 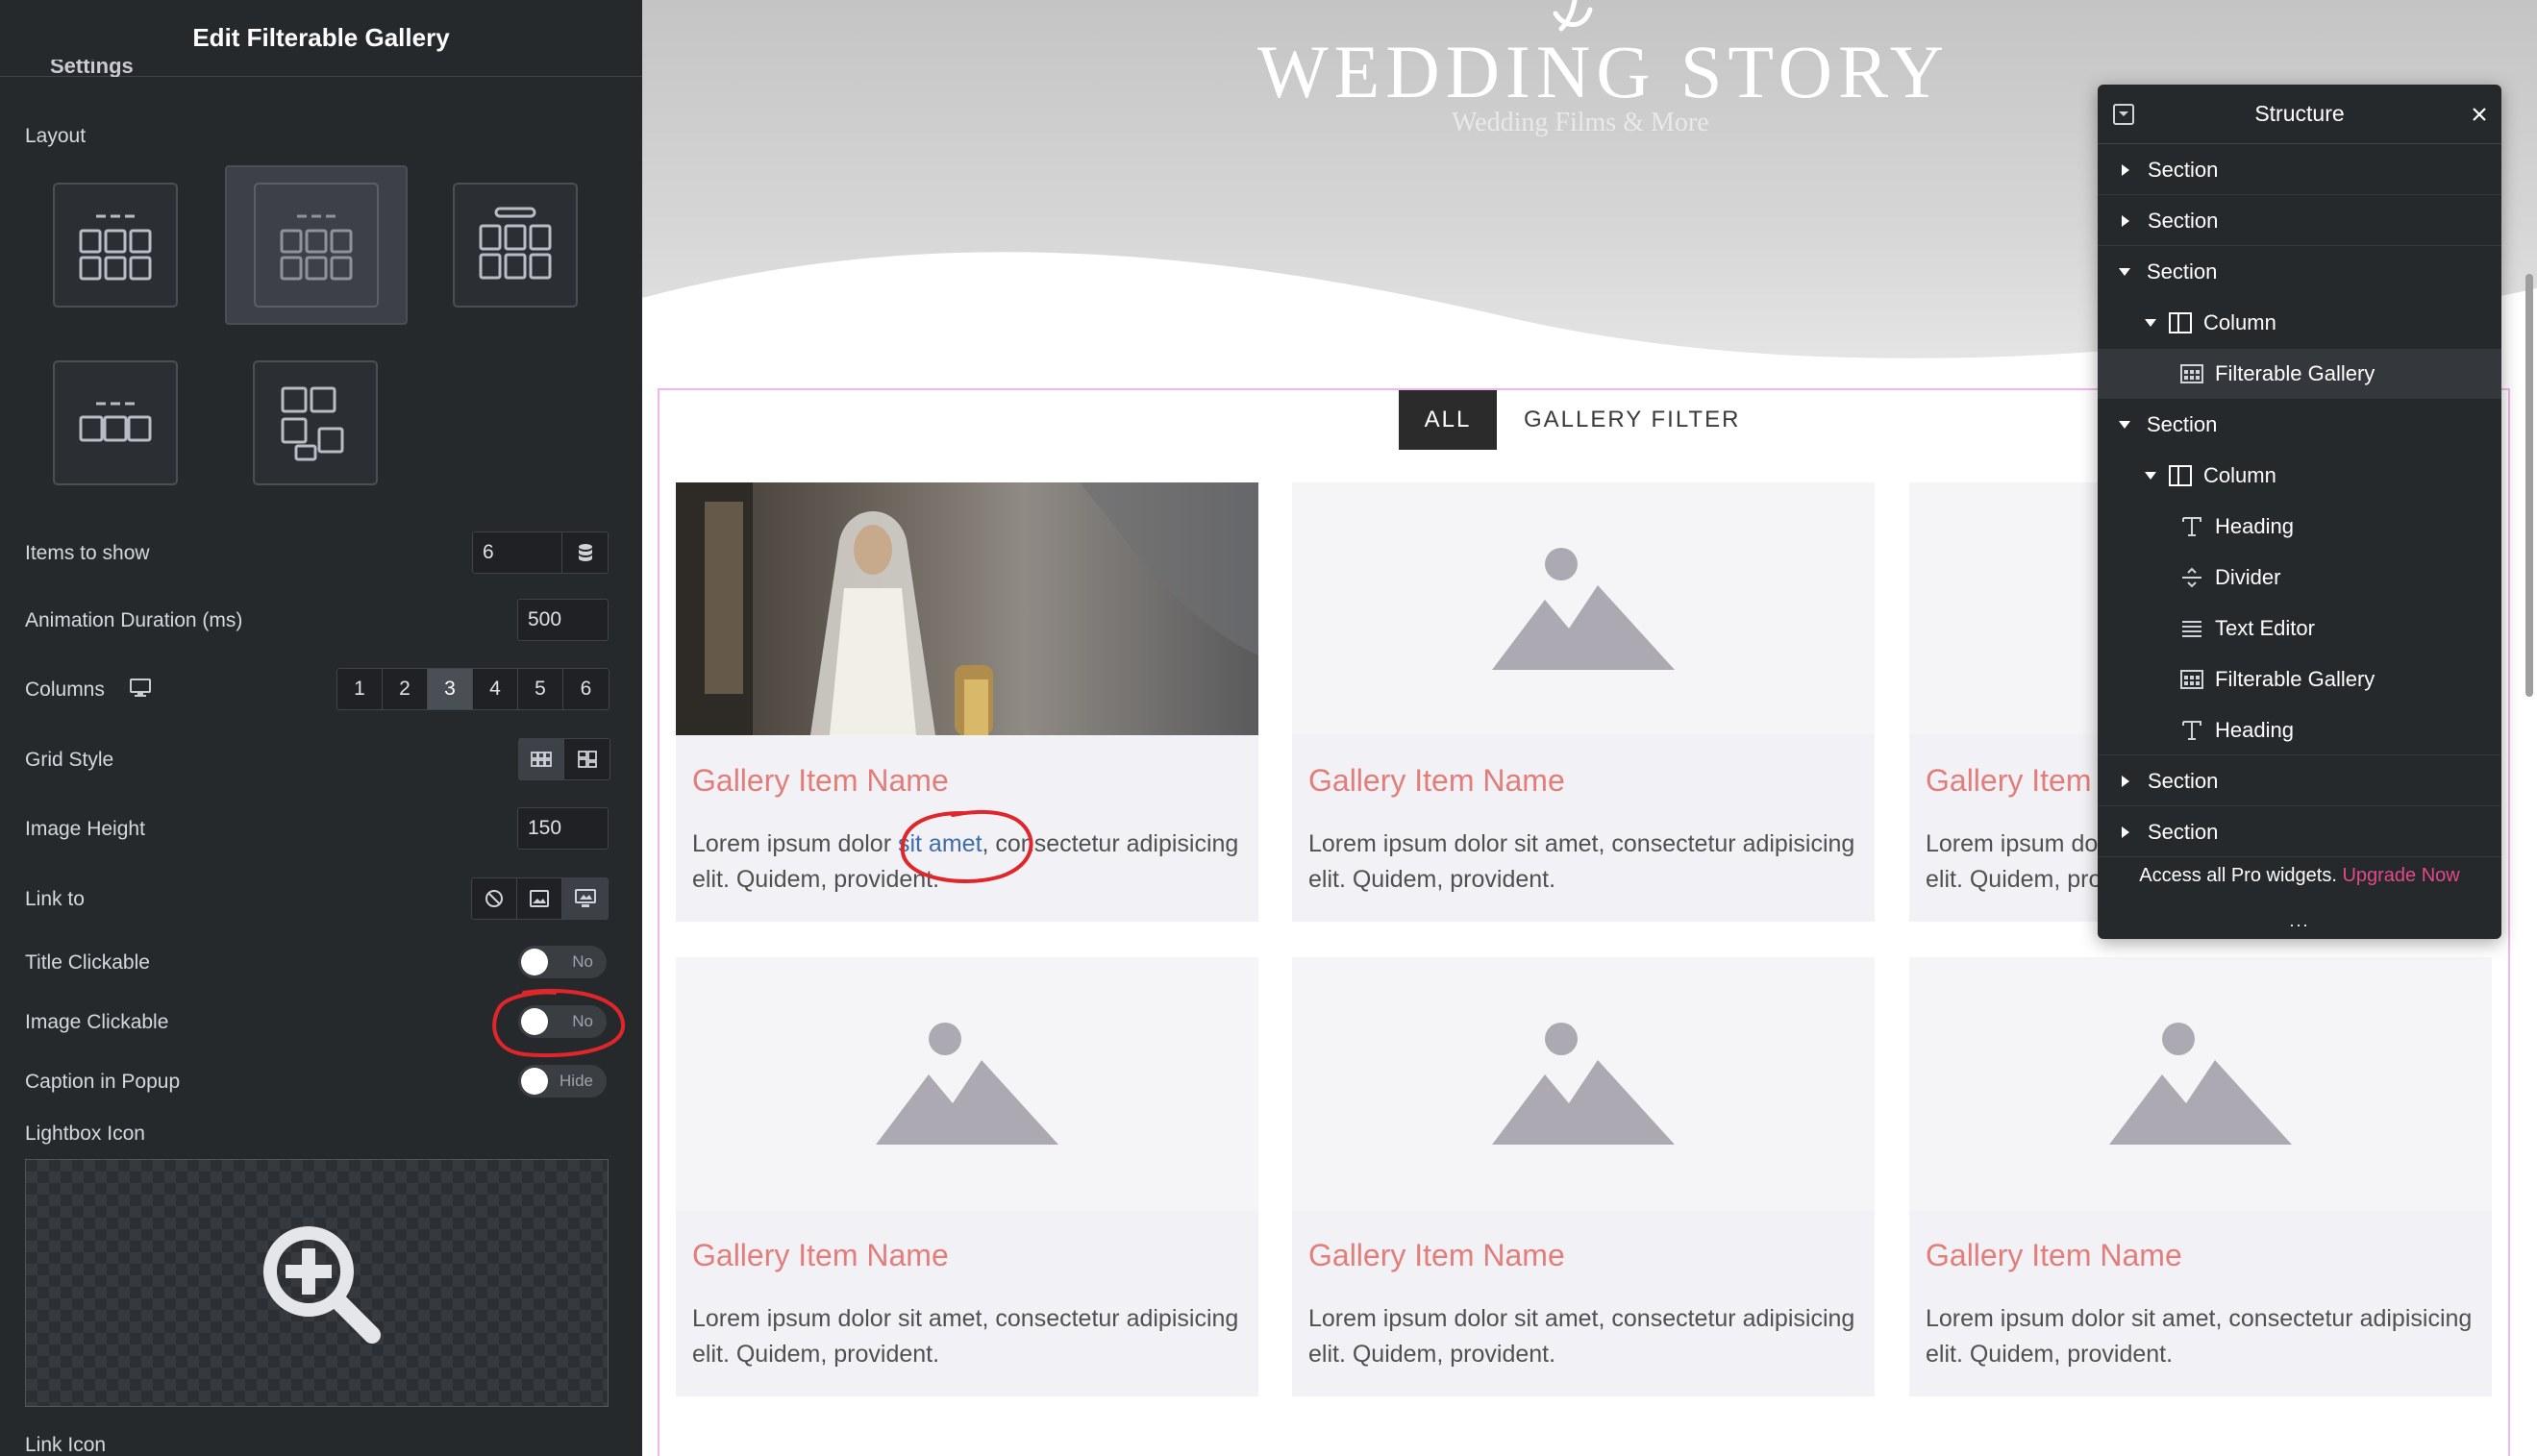 I want to click on upgrade-text: Access all Pro widgets., so click(x=2238, y=876).